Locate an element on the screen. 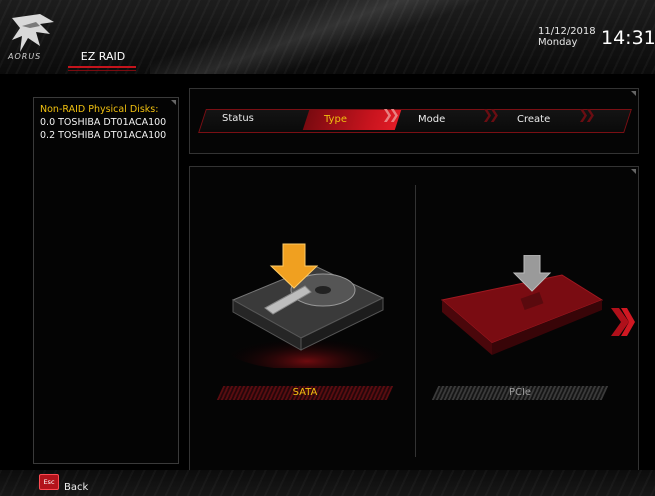 This screenshot has width=655, height=496. tab-active-indicator-shadow is located at coordinates (102, 70).